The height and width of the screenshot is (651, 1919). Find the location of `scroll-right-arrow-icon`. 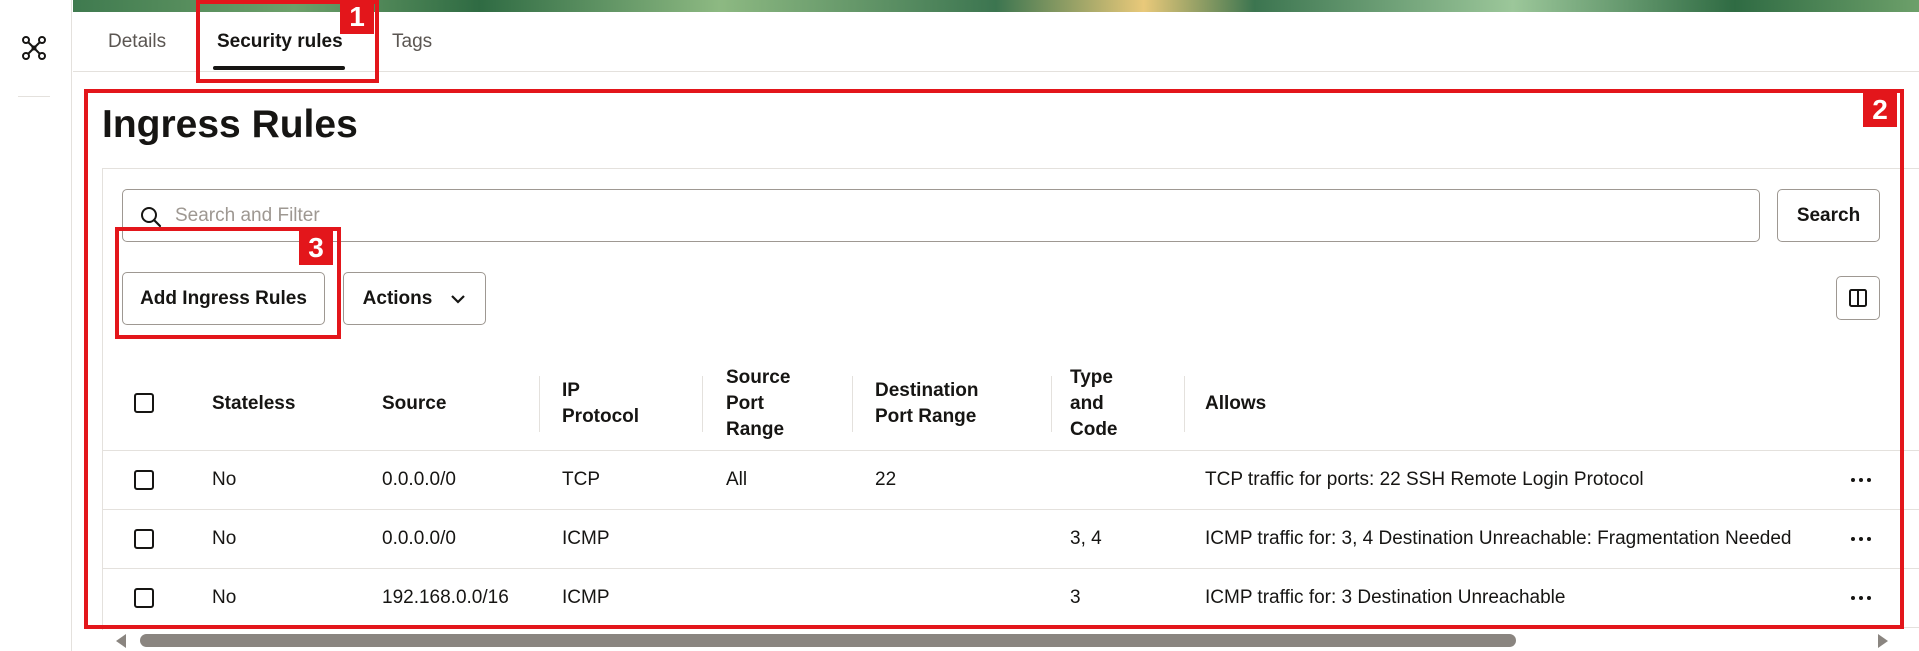

scroll-right-arrow-icon is located at coordinates (1883, 641).